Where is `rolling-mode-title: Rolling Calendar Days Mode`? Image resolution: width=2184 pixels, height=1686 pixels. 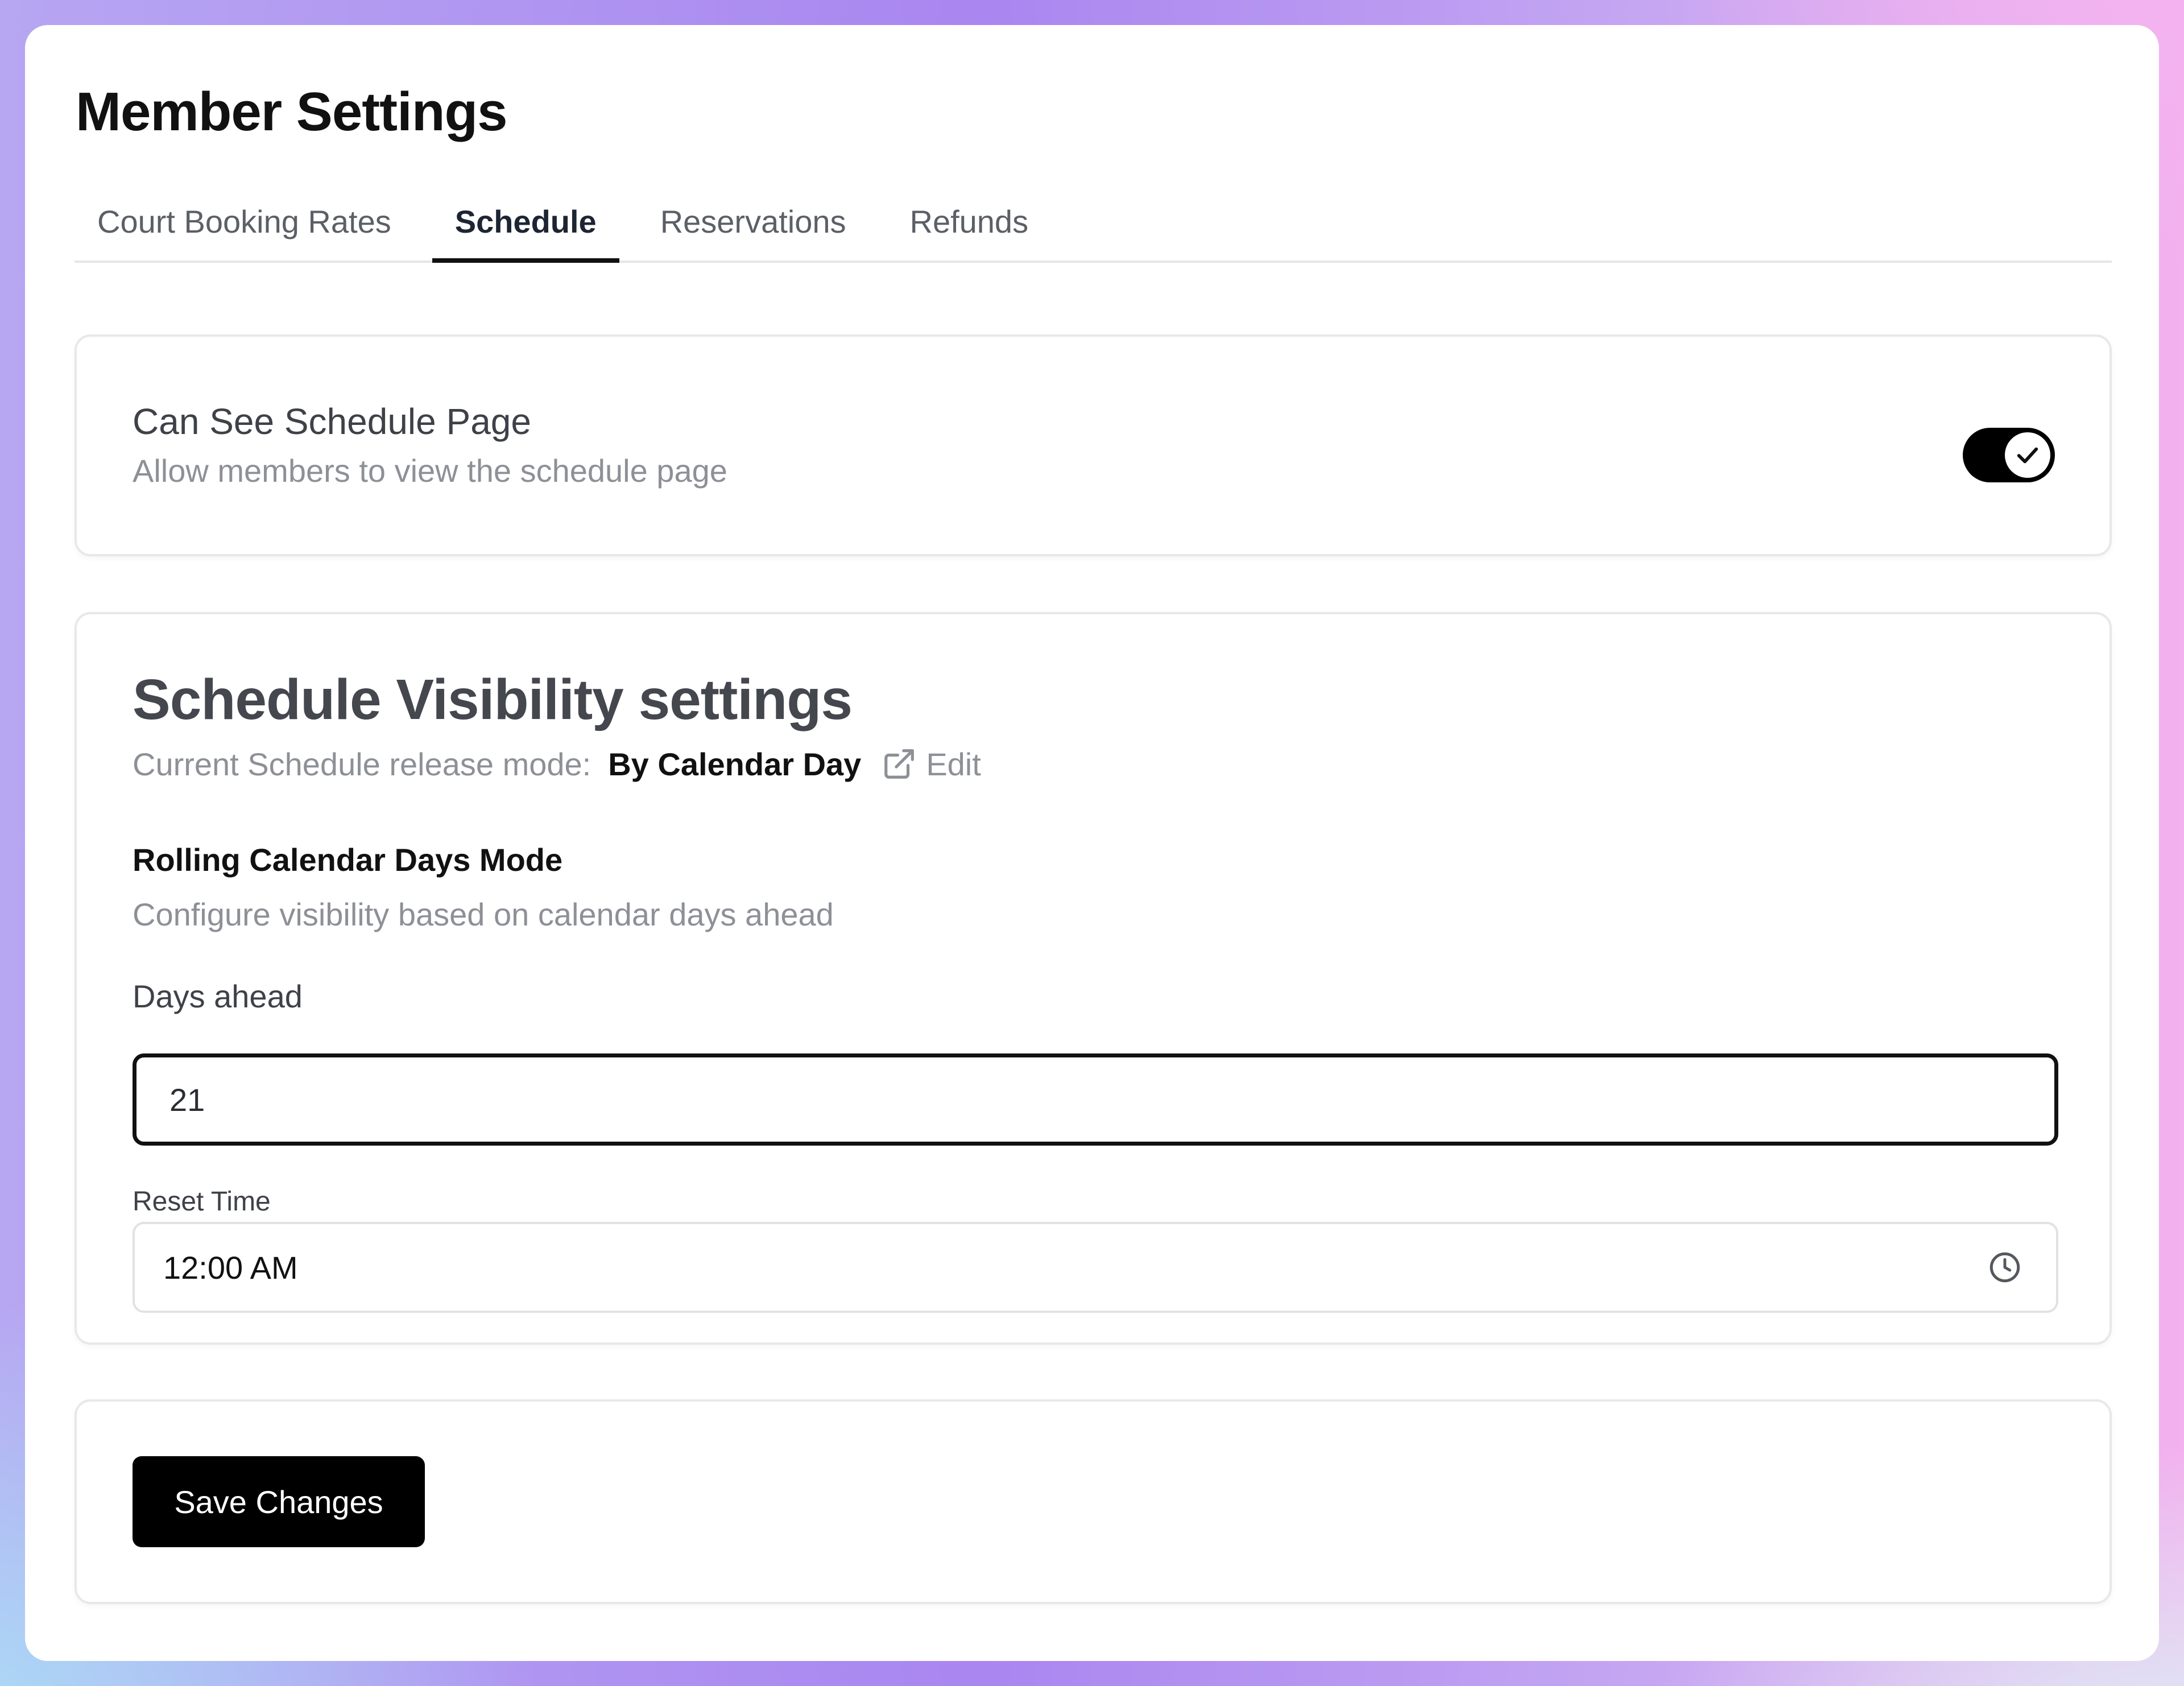 rolling-mode-title: Rolling Calendar Days Mode is located at coordinates (348, 860).